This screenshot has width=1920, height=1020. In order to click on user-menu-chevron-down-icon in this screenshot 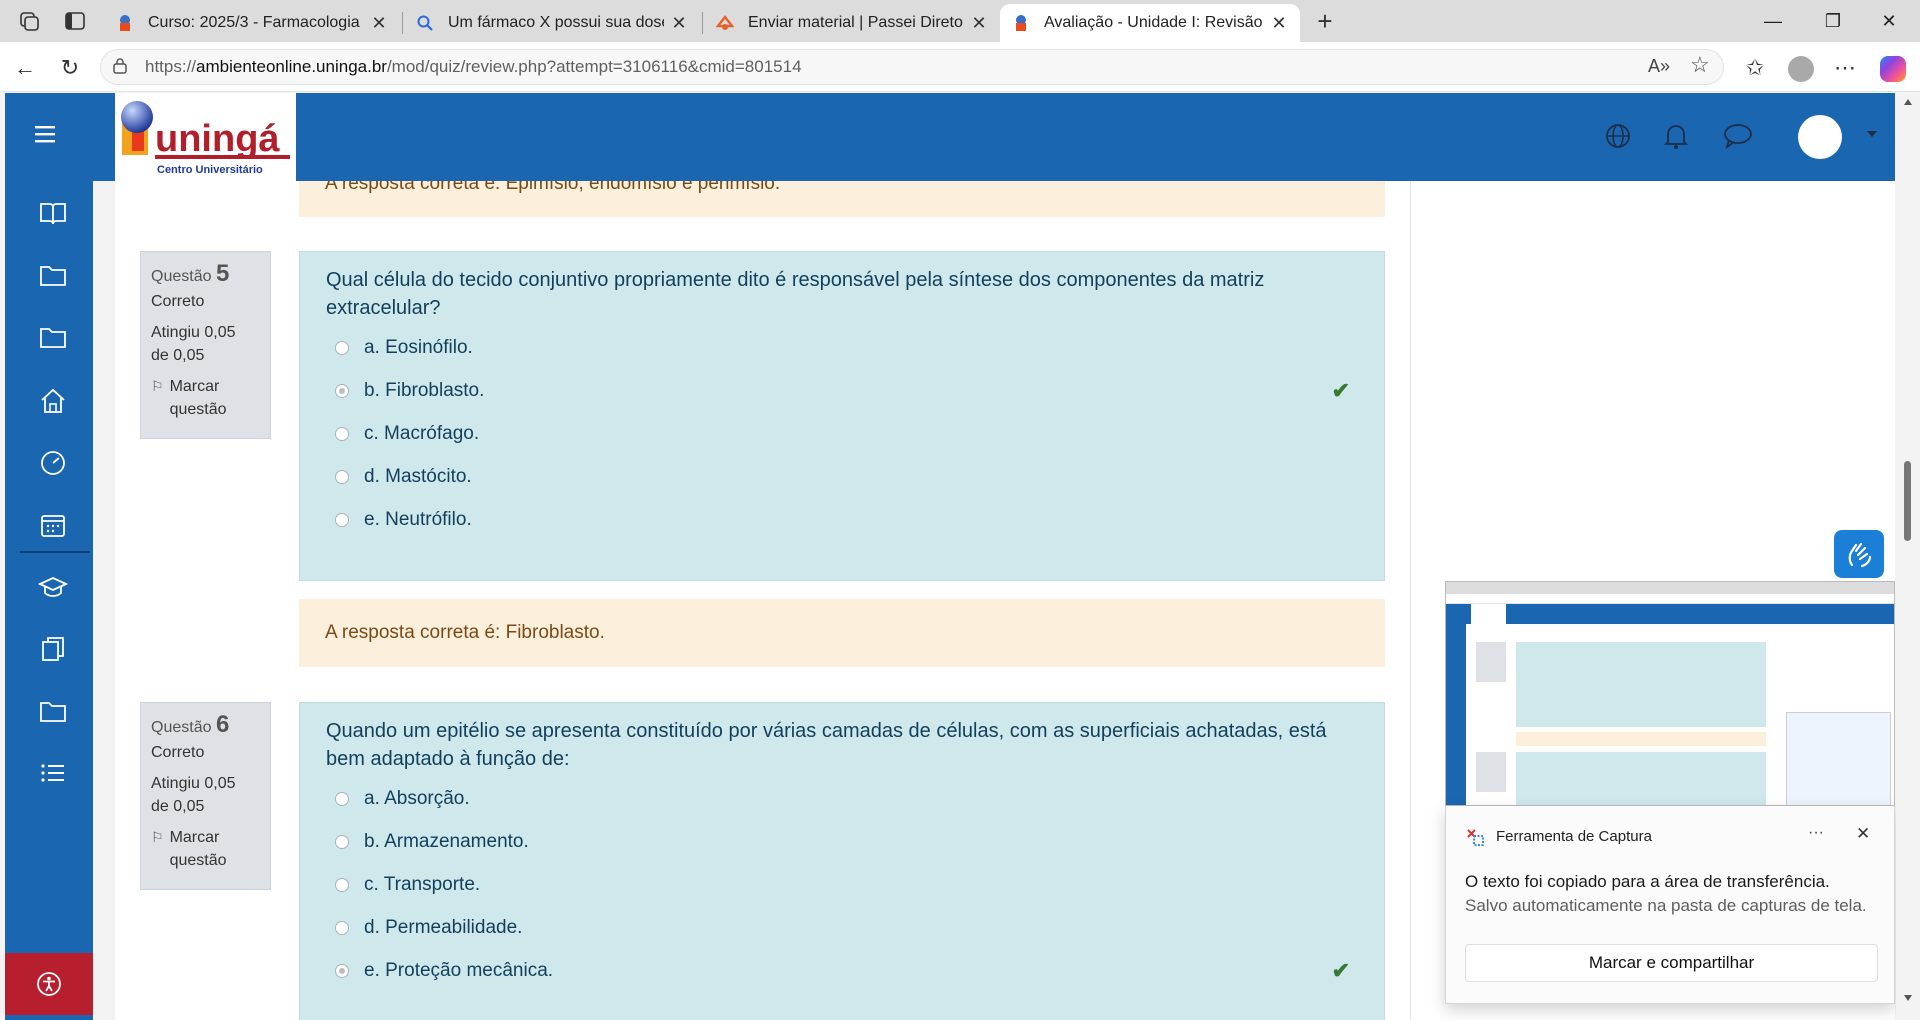, I will do `click(1872, 134)`.